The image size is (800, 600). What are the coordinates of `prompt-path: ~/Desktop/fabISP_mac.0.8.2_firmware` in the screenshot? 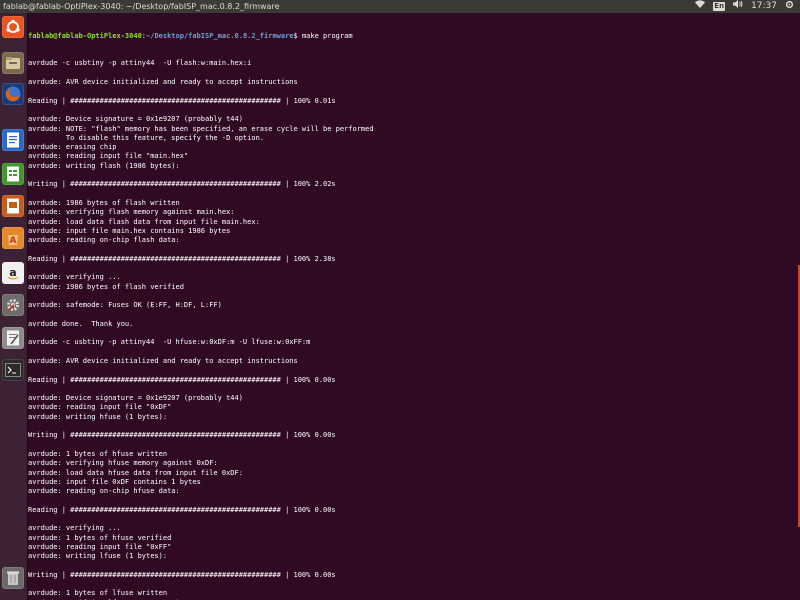 It's located at (220, 35).